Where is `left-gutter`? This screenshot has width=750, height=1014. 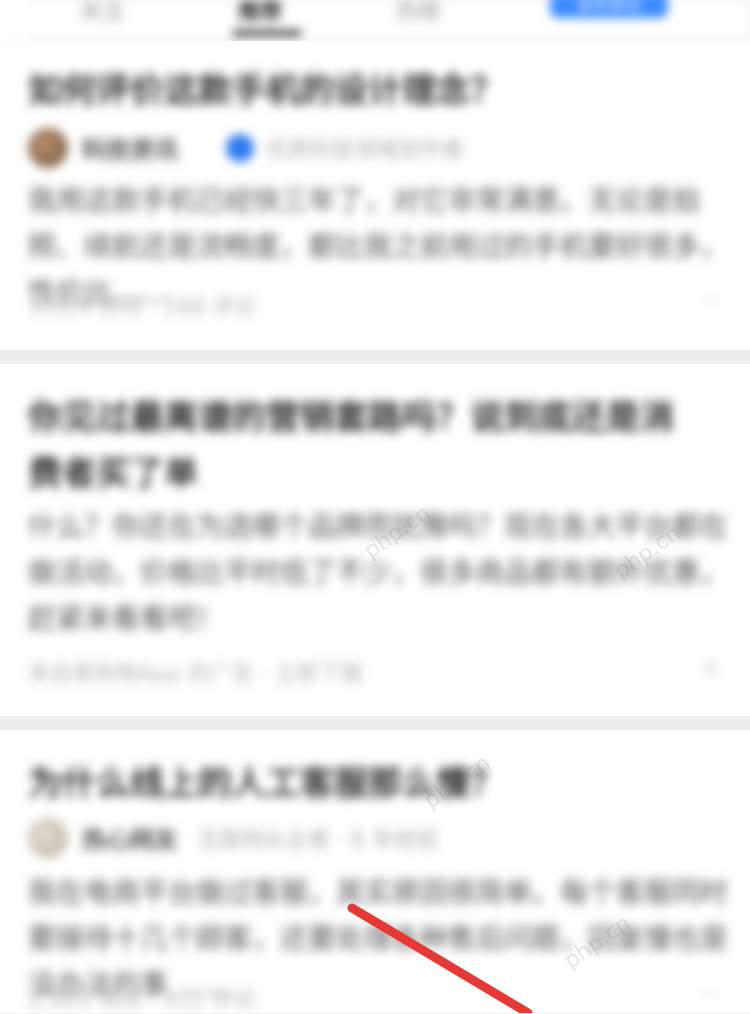
left-gutter is located at coordinates (14, 506).